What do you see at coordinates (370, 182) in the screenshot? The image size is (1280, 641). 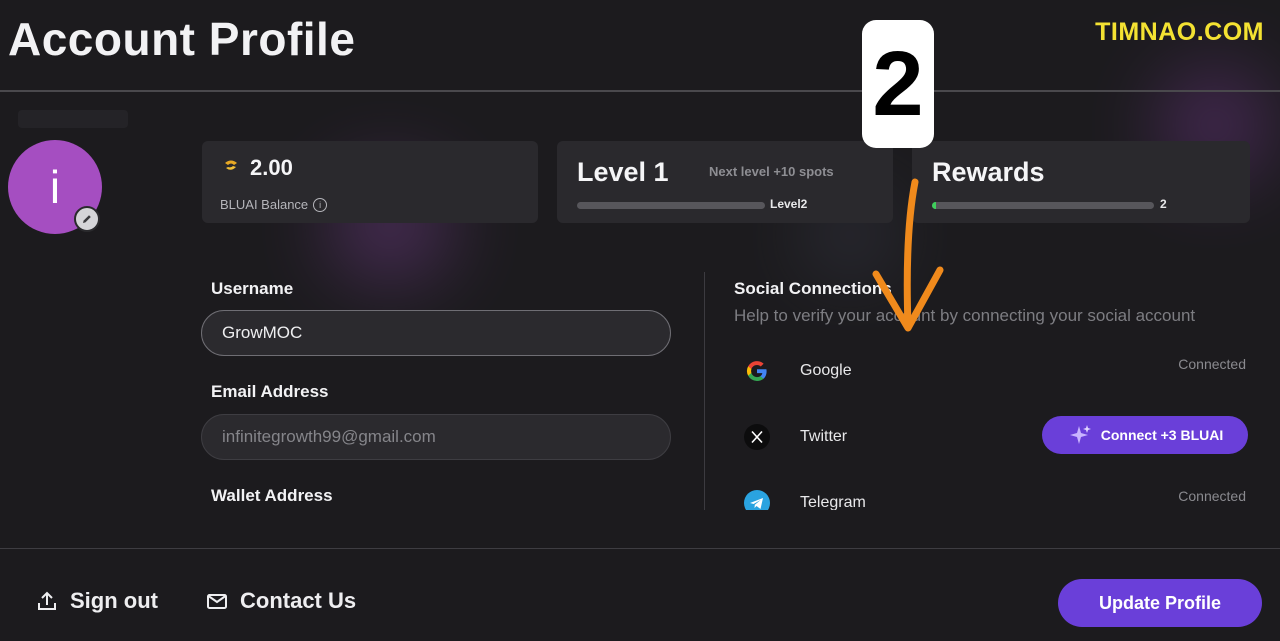 I see `balance-card: 2.00 BLUAI Balance i` at bounding box center [370, 182].